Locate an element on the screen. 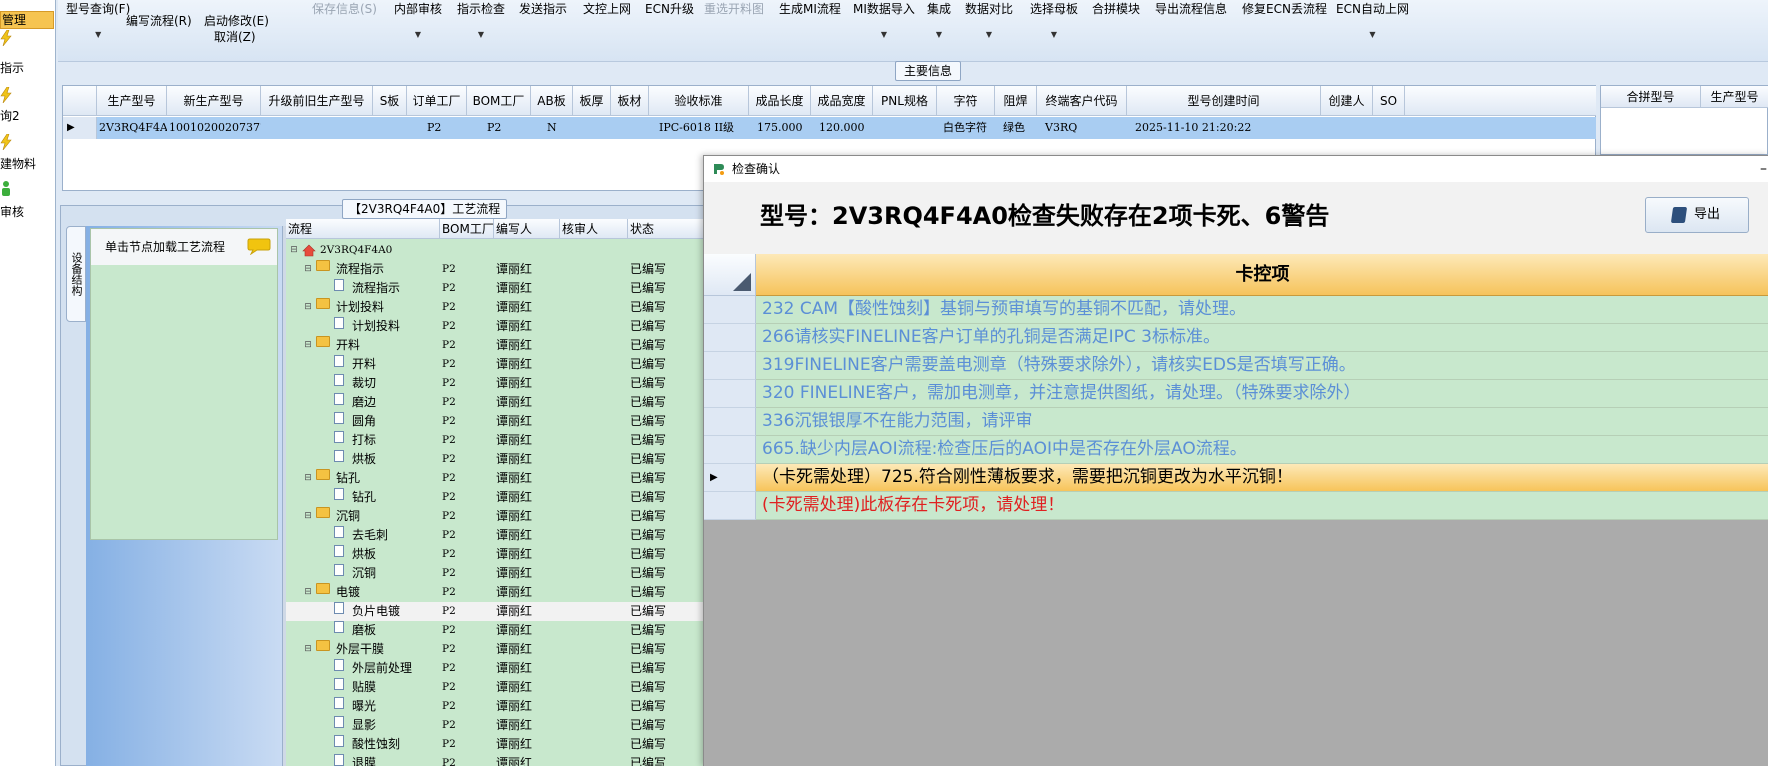  tree-row: 钻孔 P2 谭丽红 已编写 is located at coordinates (503, 497).